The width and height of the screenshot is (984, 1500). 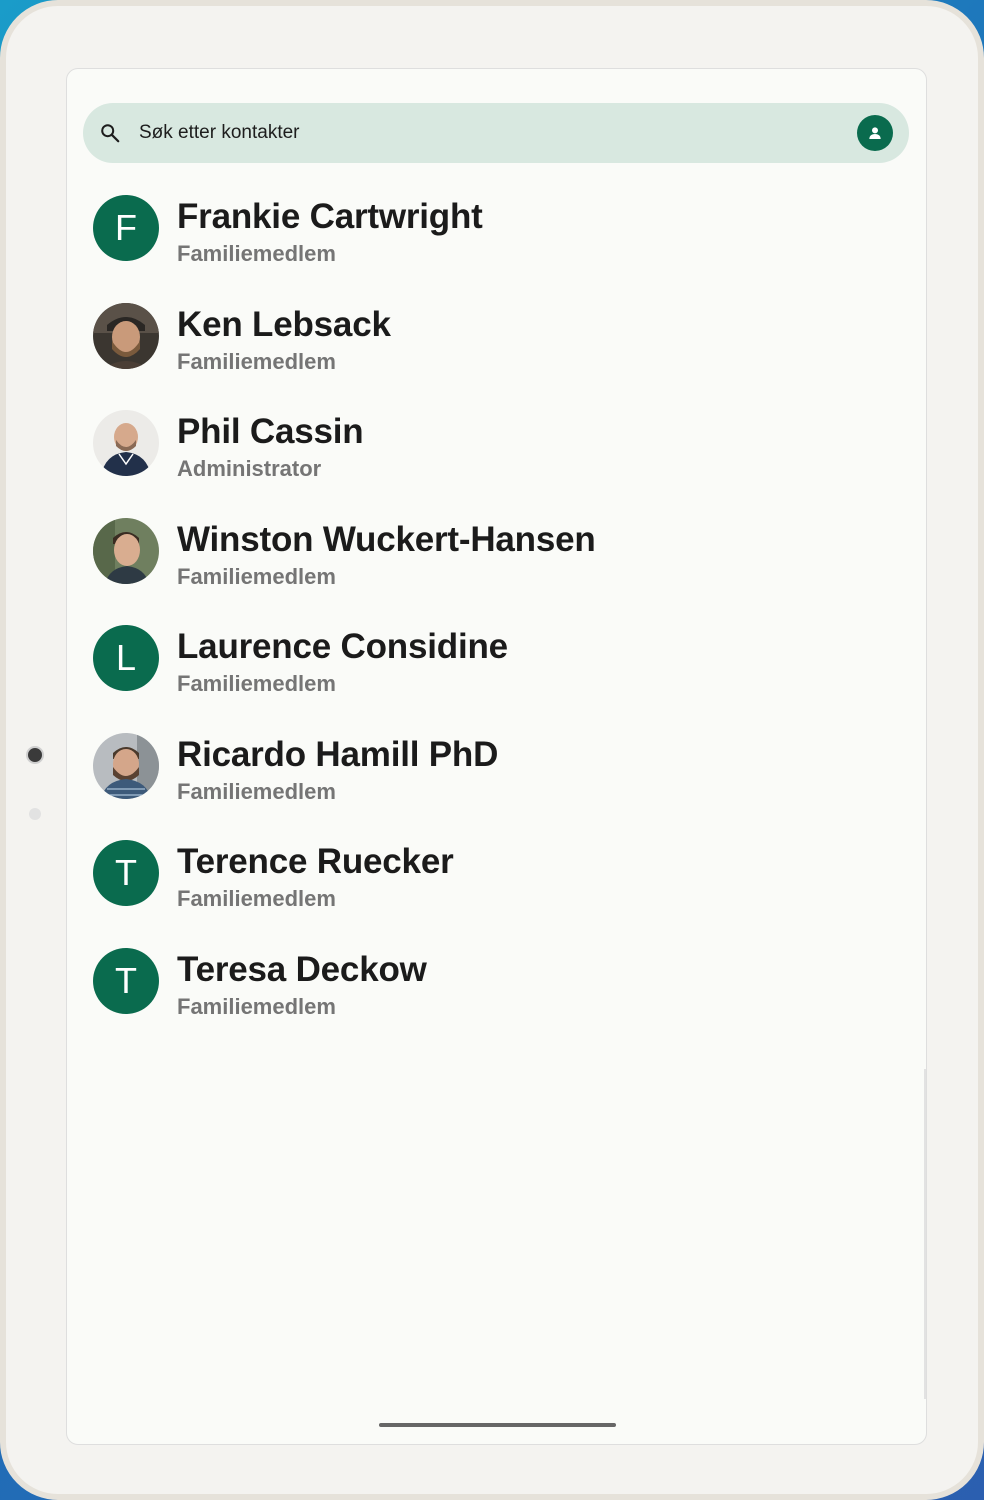 I want to click on contact-item: T Teresa Deckow Familiemedlem, so click(x=496, y=994).